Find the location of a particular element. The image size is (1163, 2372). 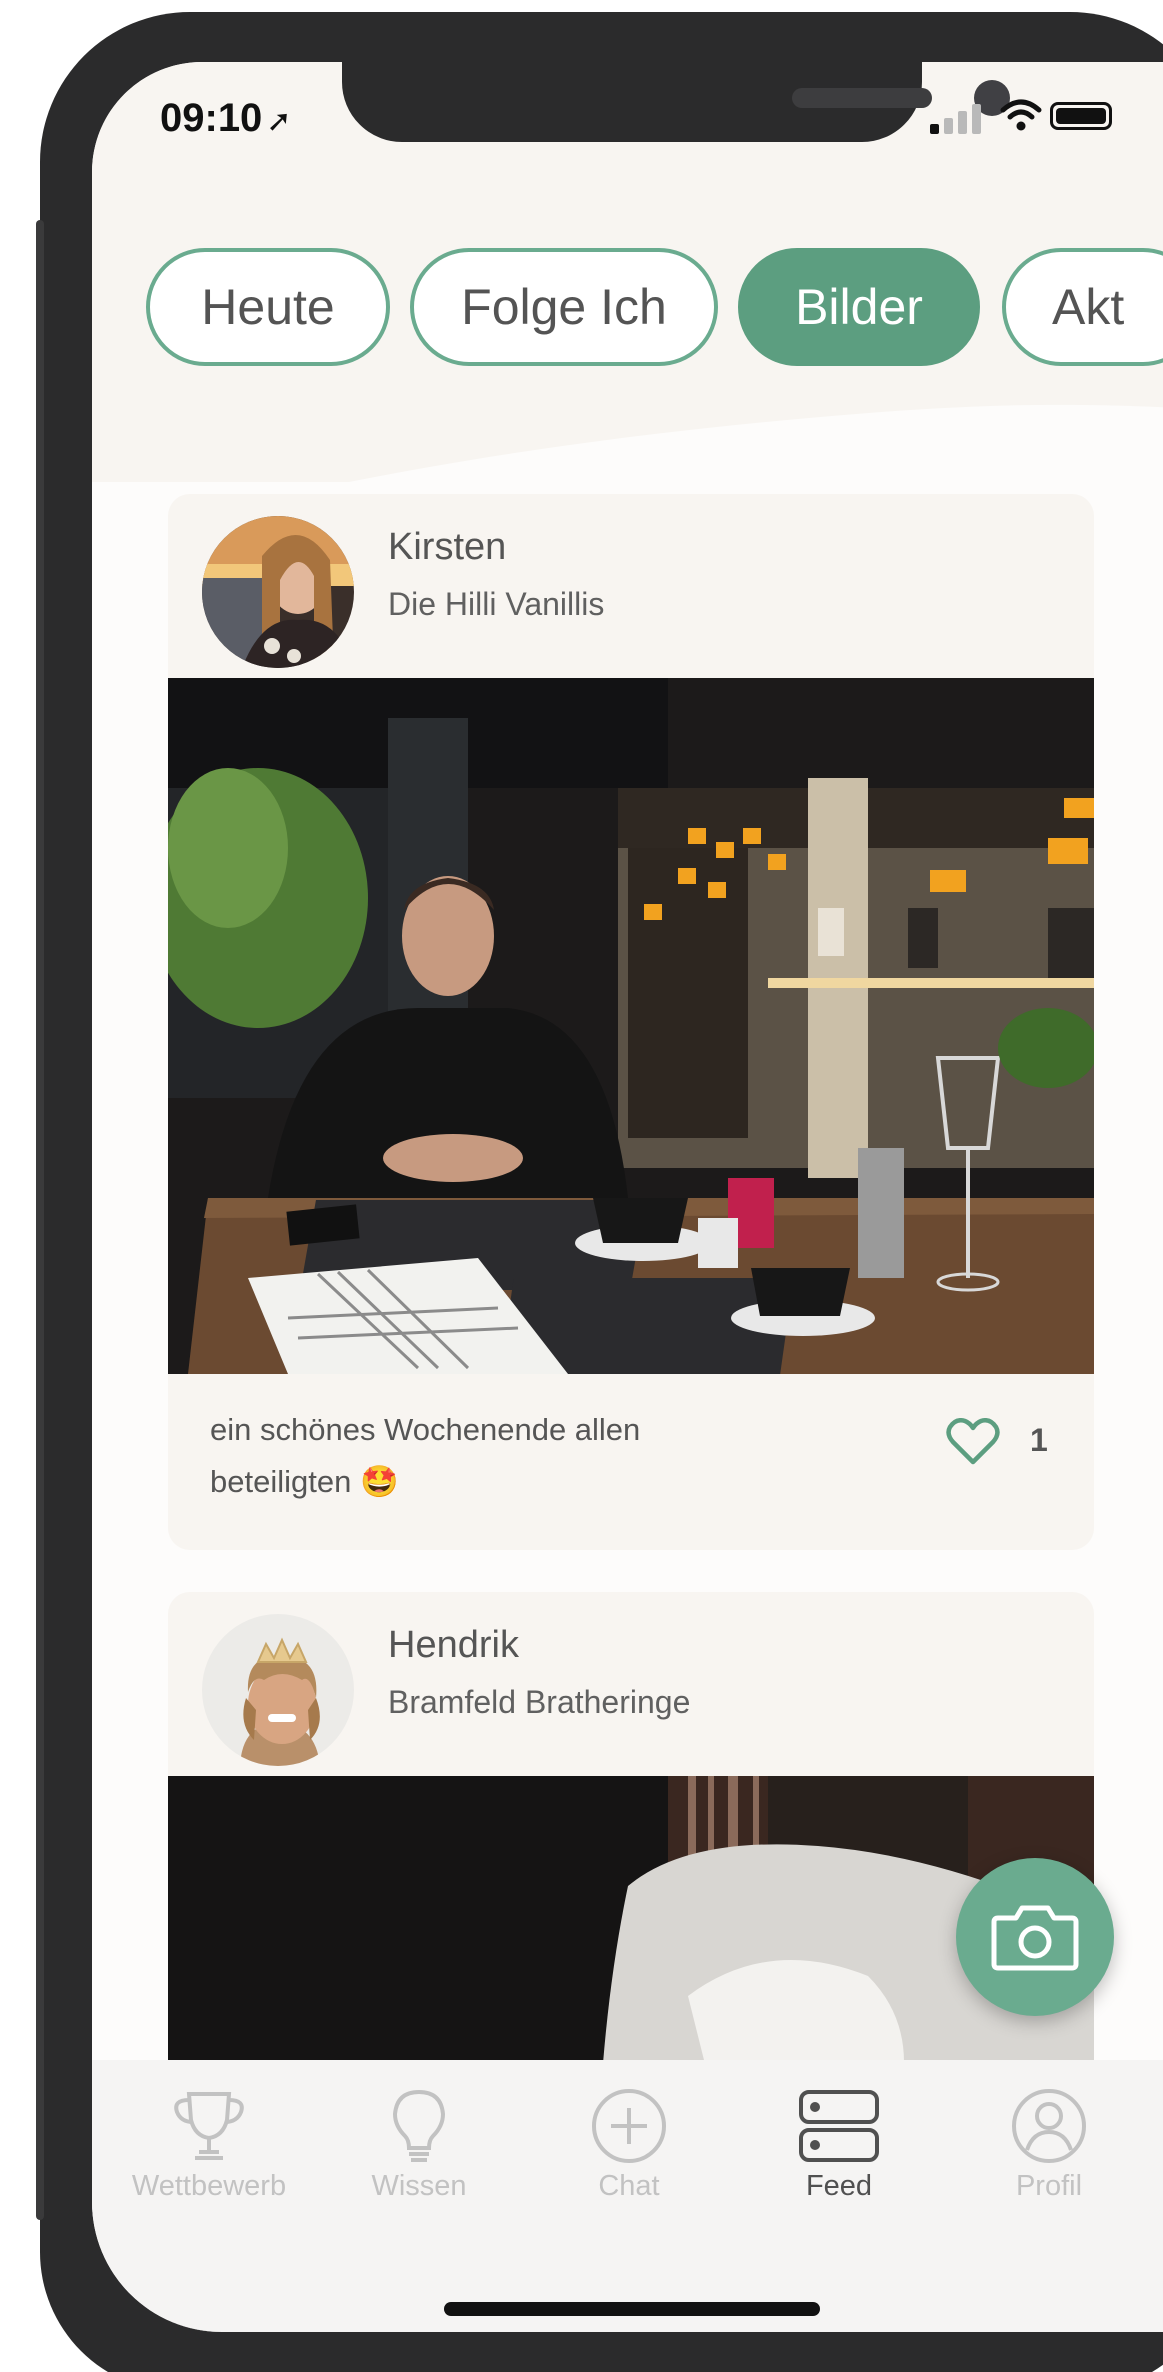

status-time: 09:10 ➚ is located at coordinates (226, 118).